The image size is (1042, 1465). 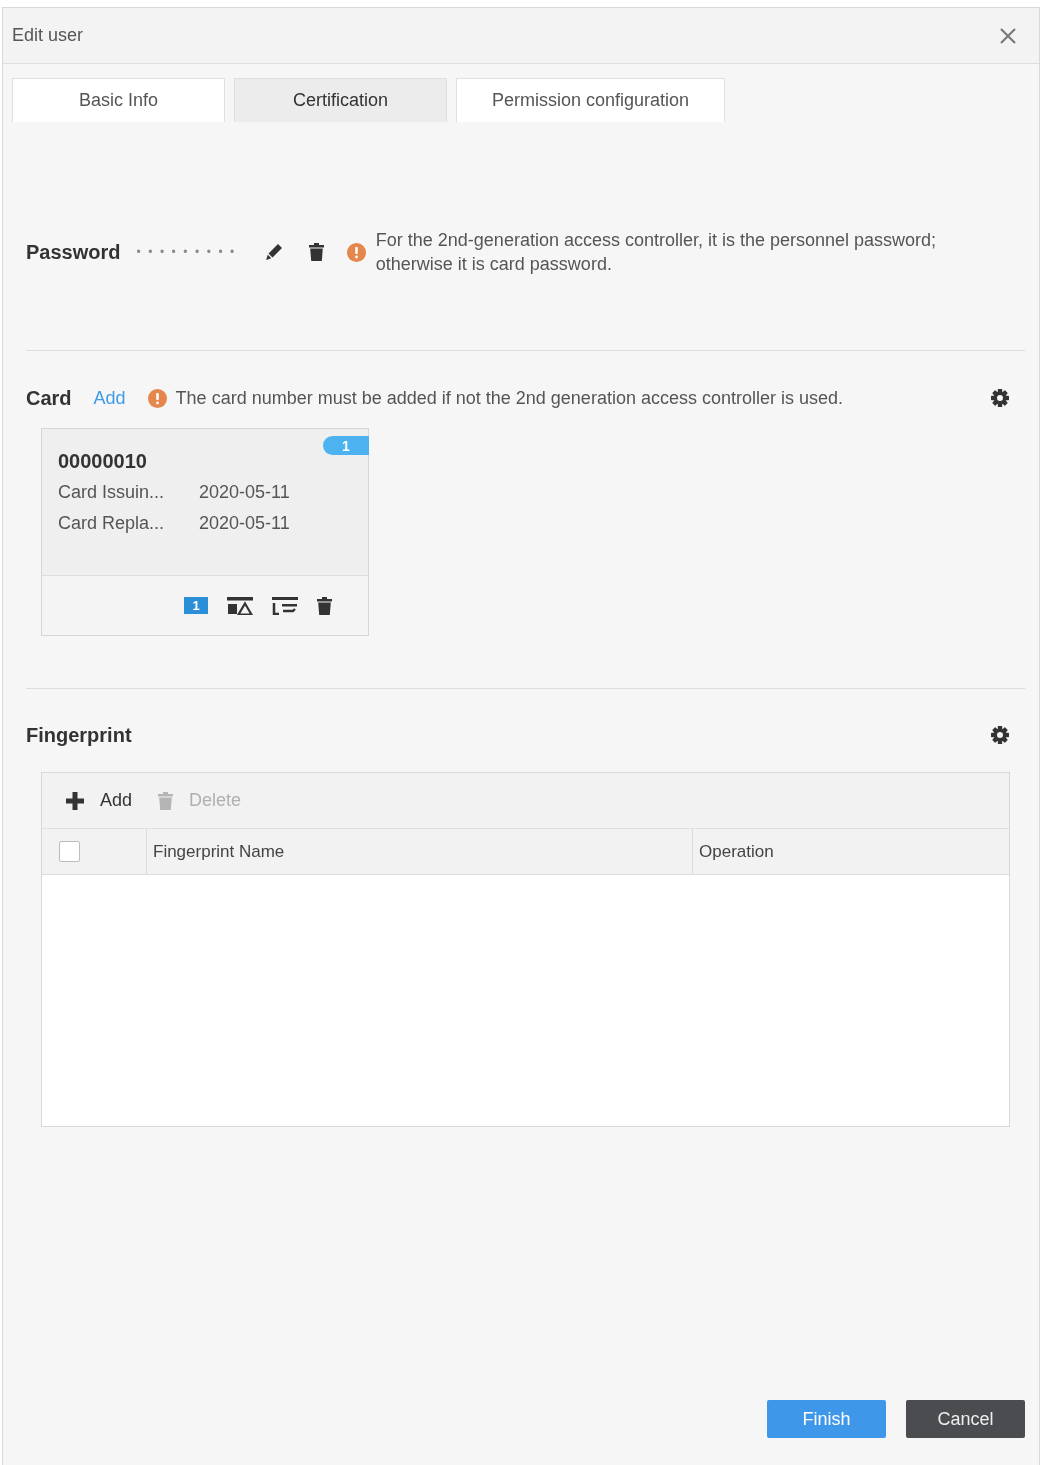 I want to click on dialog-button: Cancel, so click(x=965, y=1419).